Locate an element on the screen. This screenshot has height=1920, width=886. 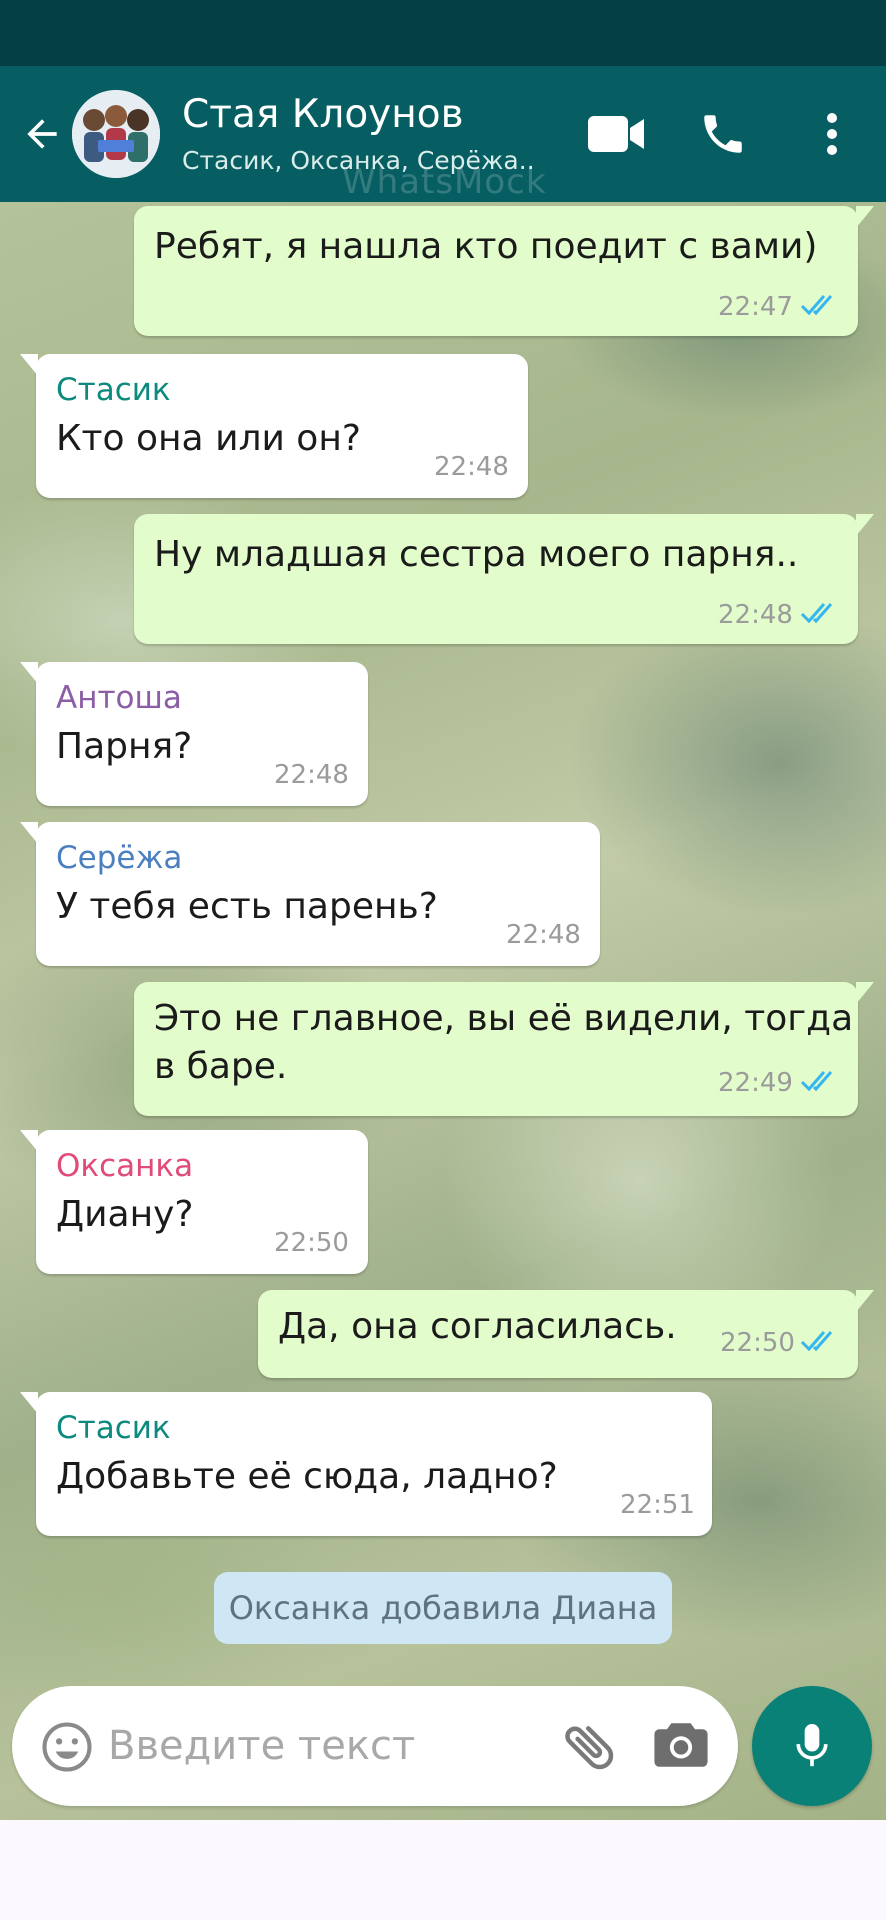
back-arrow-icon is located at coordinates (42, 134).